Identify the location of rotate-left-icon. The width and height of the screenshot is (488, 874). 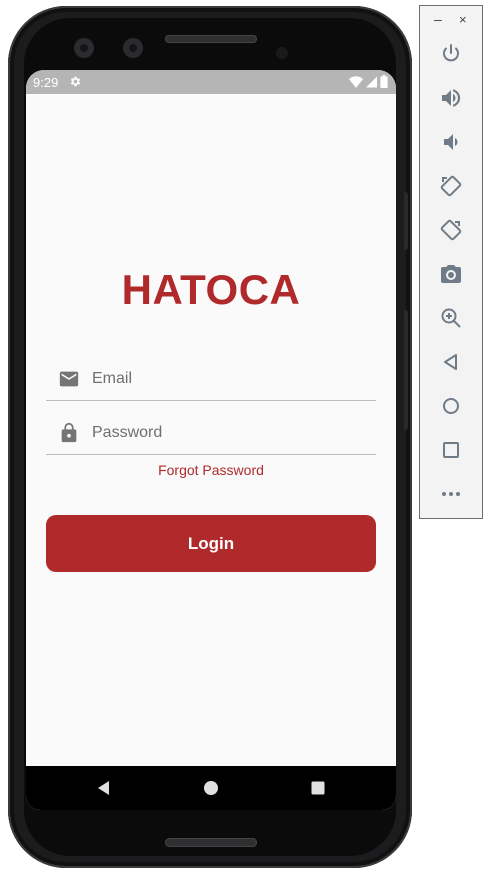
(451, 186).